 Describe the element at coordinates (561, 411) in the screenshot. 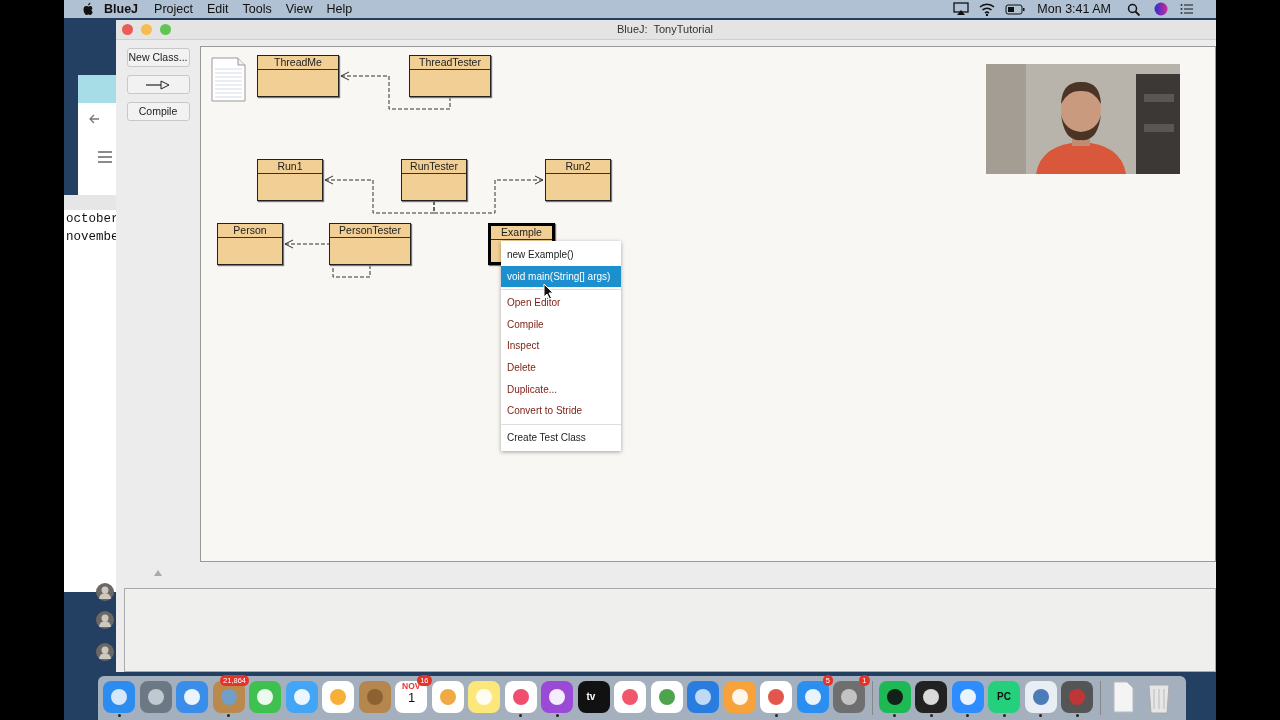

I see `menu-item: Convert to Stride` at that location.